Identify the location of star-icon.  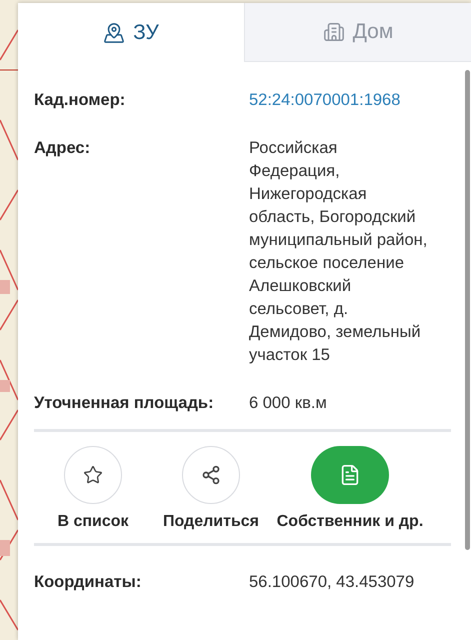
(93, 475).